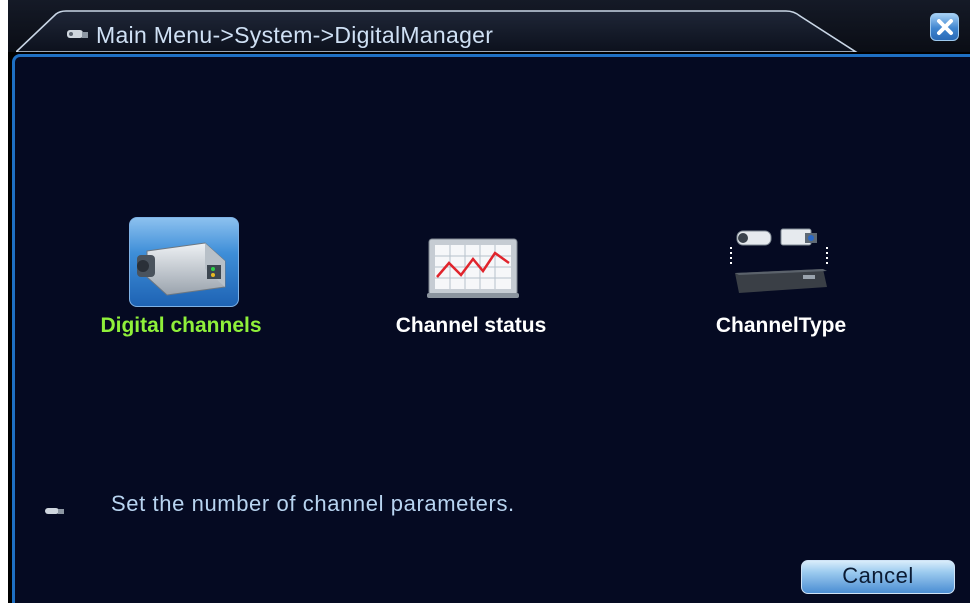 This screenshot has width=970, height=603. I want to click on line-chart-icon, so click(473, 268).